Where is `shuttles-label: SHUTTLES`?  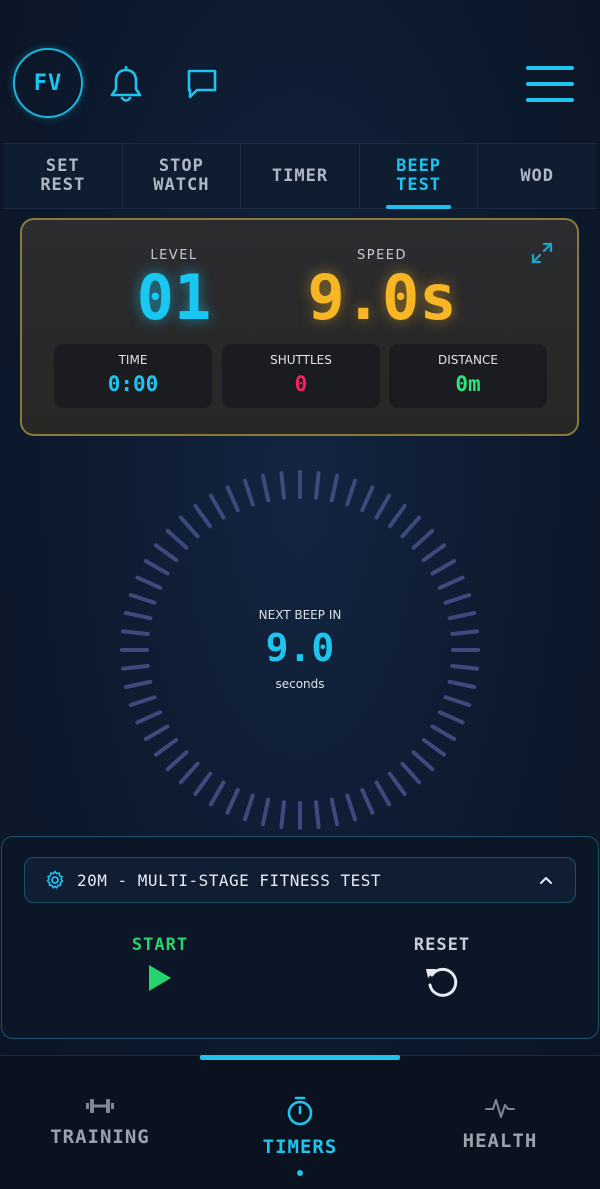
shuttles-label: SHUTTLES is located at coordinates (301, 360).